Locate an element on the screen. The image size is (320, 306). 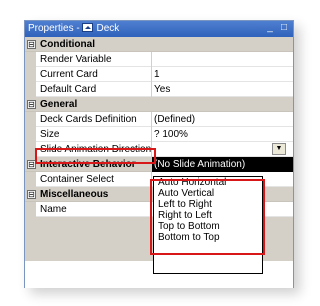
category-label: General is located at coordinates (59, 104).